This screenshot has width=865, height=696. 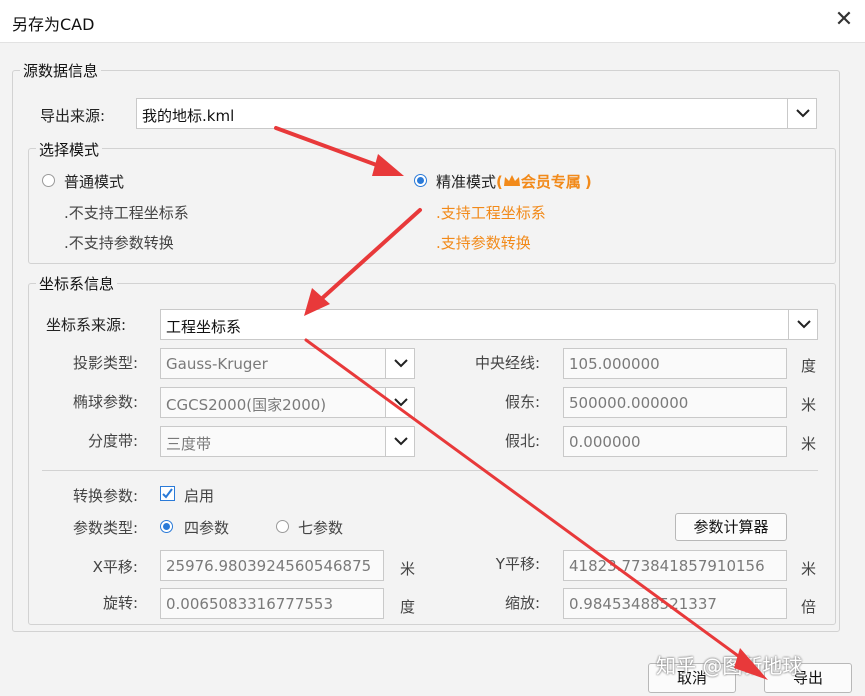 What do you see at coordinates (517, 564) in the screenshot?
I see `y-shift-label: Y平移:` at bounding box center [517, 564].